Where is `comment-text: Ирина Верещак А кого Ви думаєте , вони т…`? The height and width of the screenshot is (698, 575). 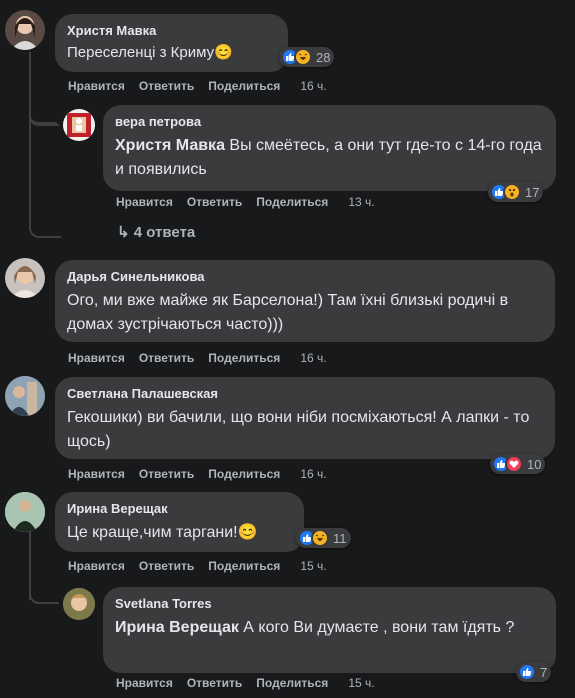
comment-text: Ирина Верещак А кого Ви думаєте , вони т… is located at coordinates (329, 628).